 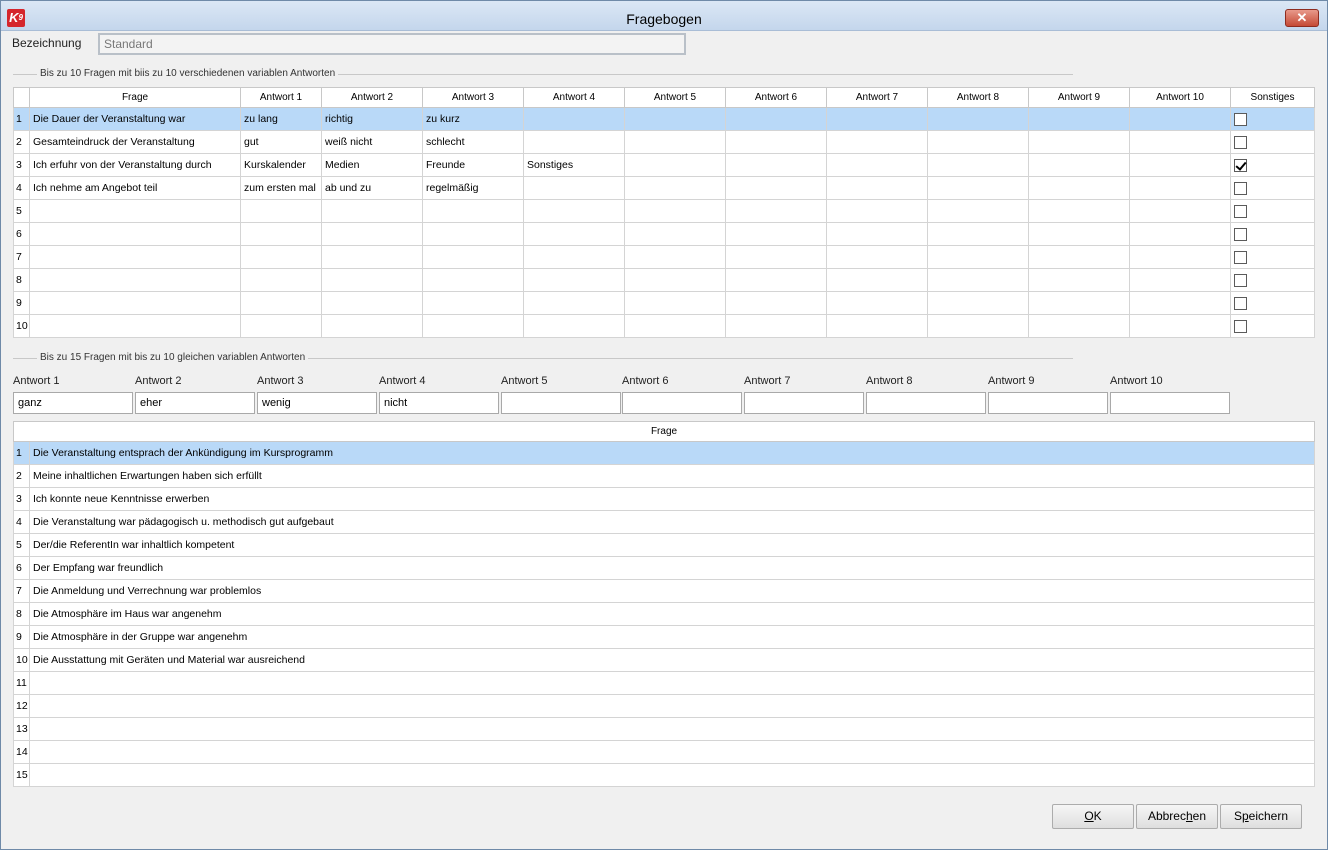 What do you see at coordinates (1177, 816) in the screenshot?
I see `abbrechen-button: Abbrechen` at bounding box center [1177, 816].